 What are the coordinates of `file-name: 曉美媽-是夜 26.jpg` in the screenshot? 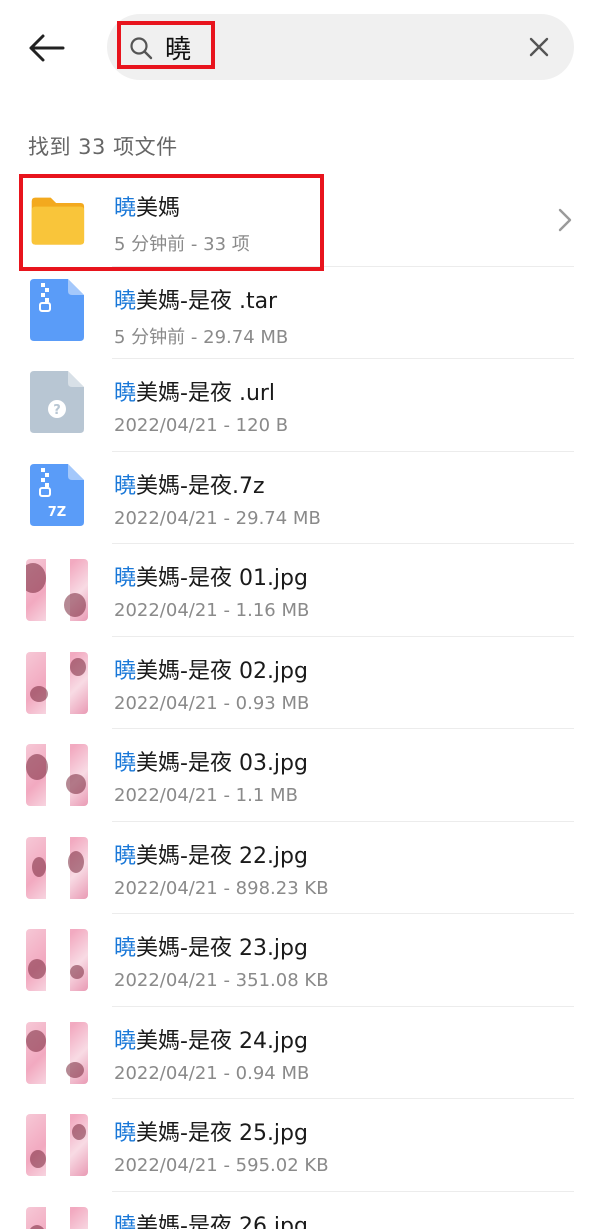 It's located at (211, 1218).